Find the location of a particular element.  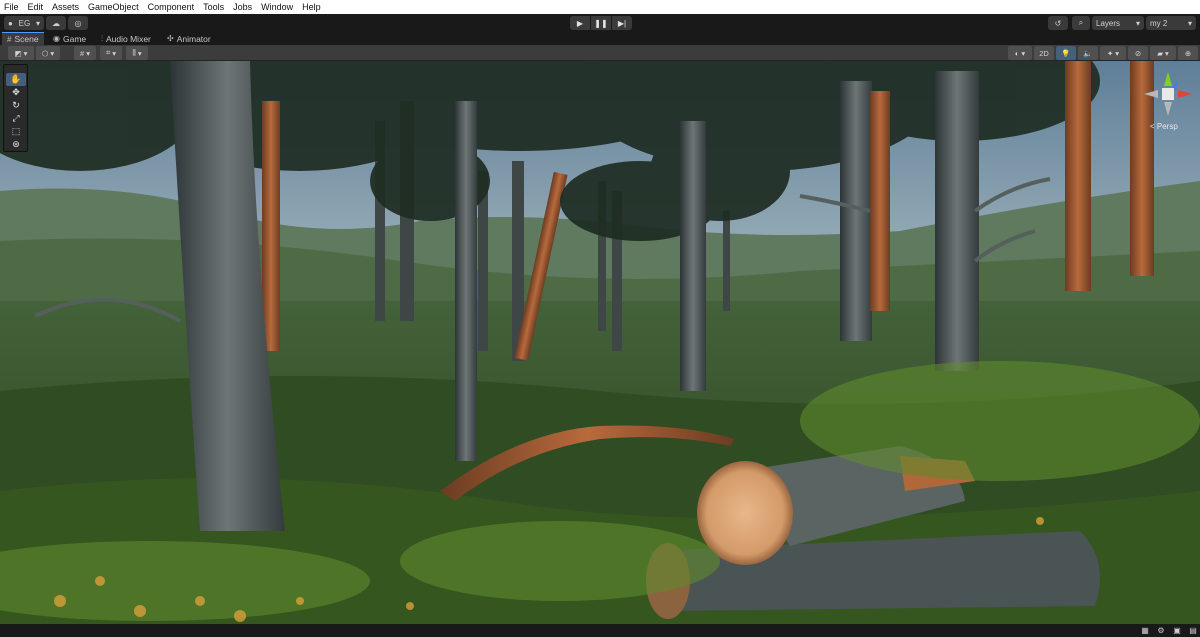

rect-tool-button: ⬚ is located at coordinates (16, 131).